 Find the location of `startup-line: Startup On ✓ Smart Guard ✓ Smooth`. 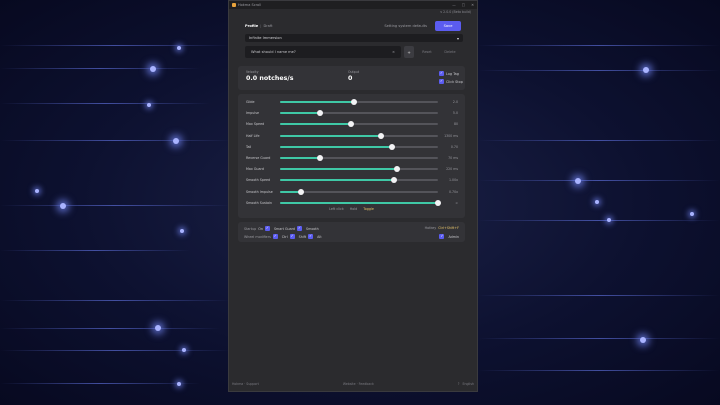

startup-line: Startup On ✓ Smart Guard ✓ Smooth is located at coordinates (281, 228).